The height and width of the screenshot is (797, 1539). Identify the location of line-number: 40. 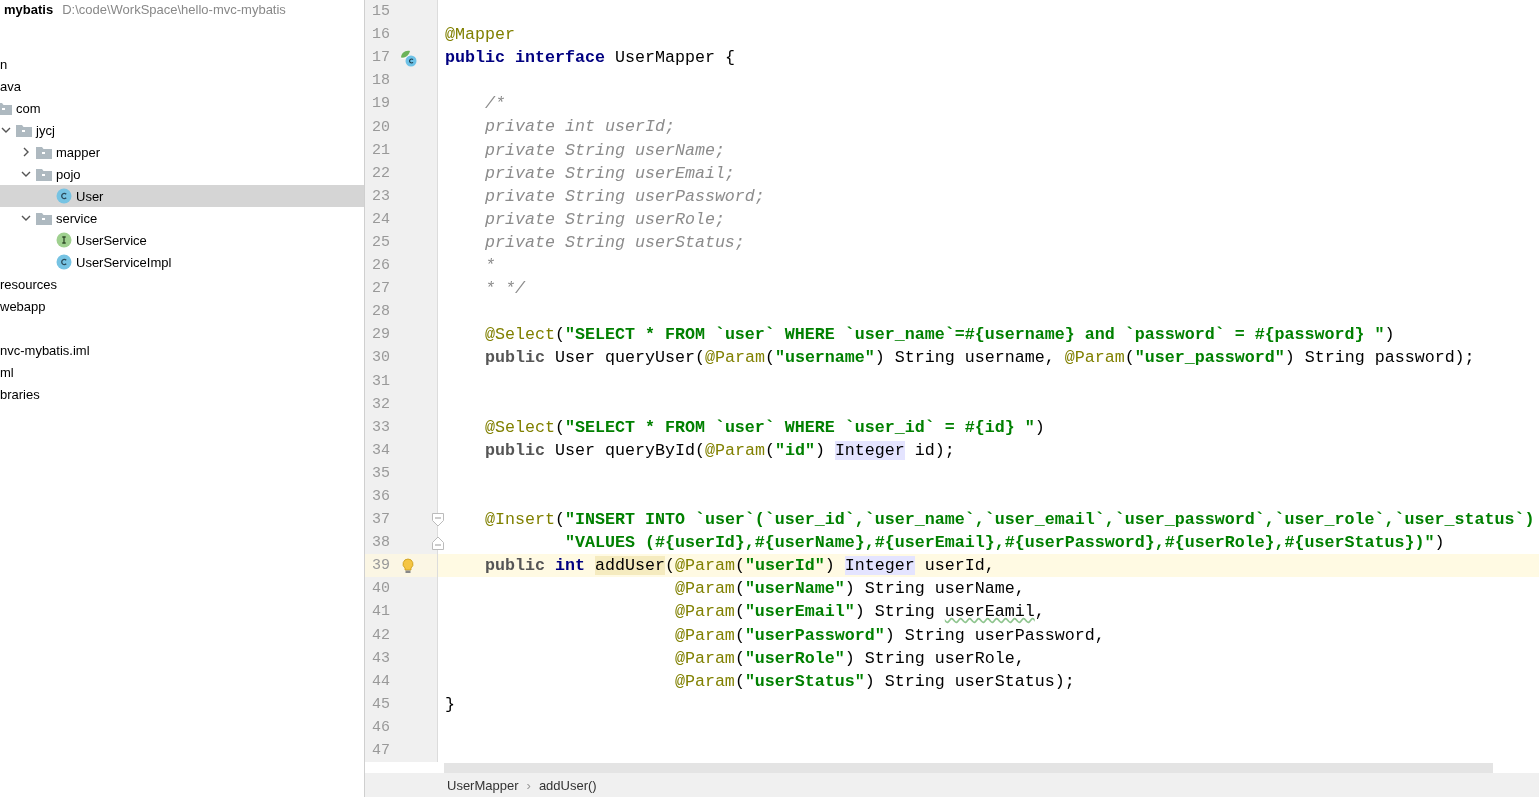
(380, 589).